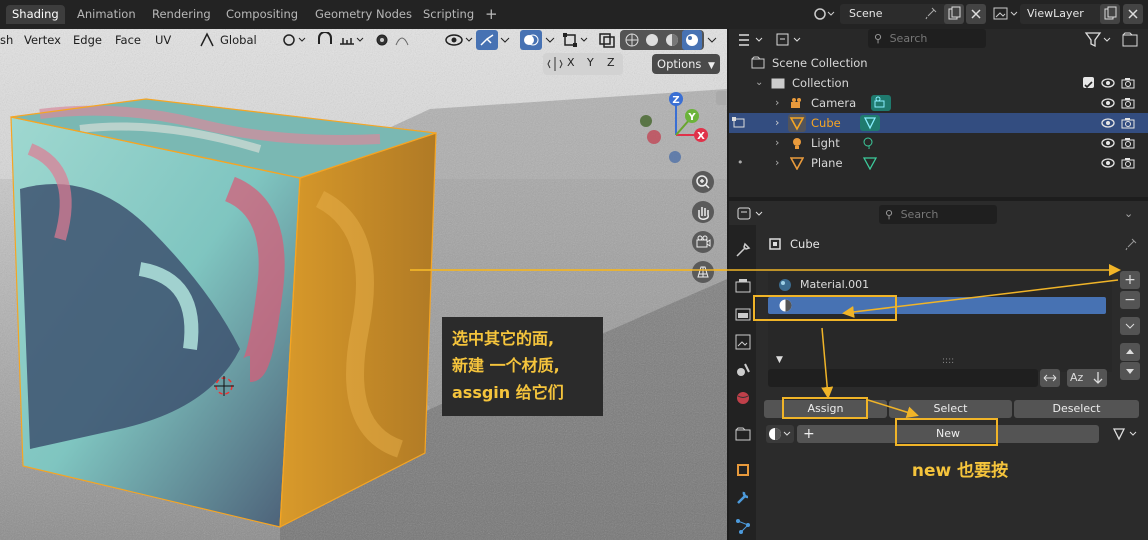 The height and width of the screenshot is (540, 1148). Describe the element at coordinates (325, 41) in the screenshot. I see `snap-icon` at that location.